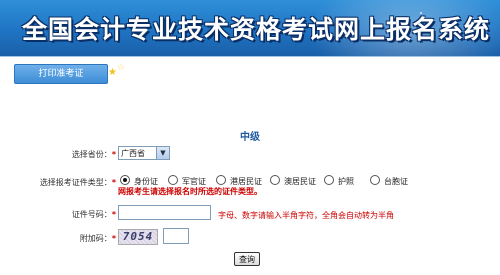 This screenshot has height=275, width=500. What do you see at coordinates (346, 181) in the screenshot?
I see `radio-label: 护照` at bounding box center [346, 181].